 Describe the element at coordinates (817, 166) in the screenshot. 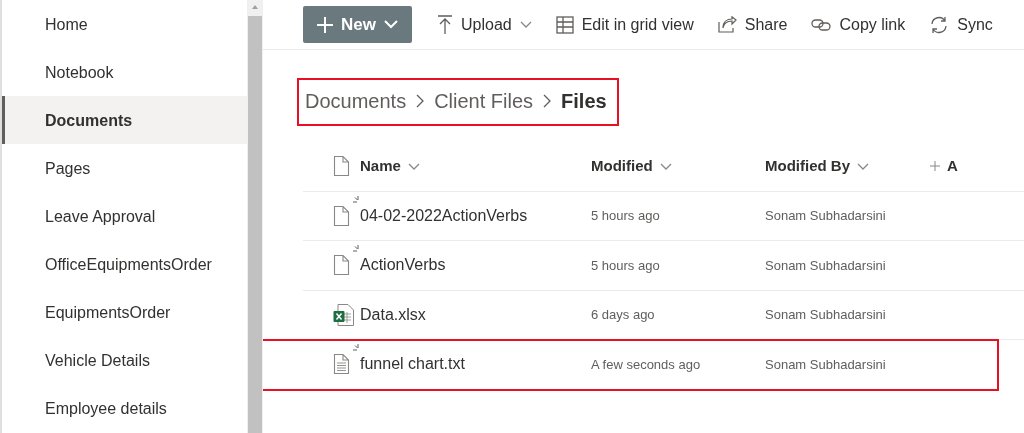

I see `column-header: Modified By` at that location.